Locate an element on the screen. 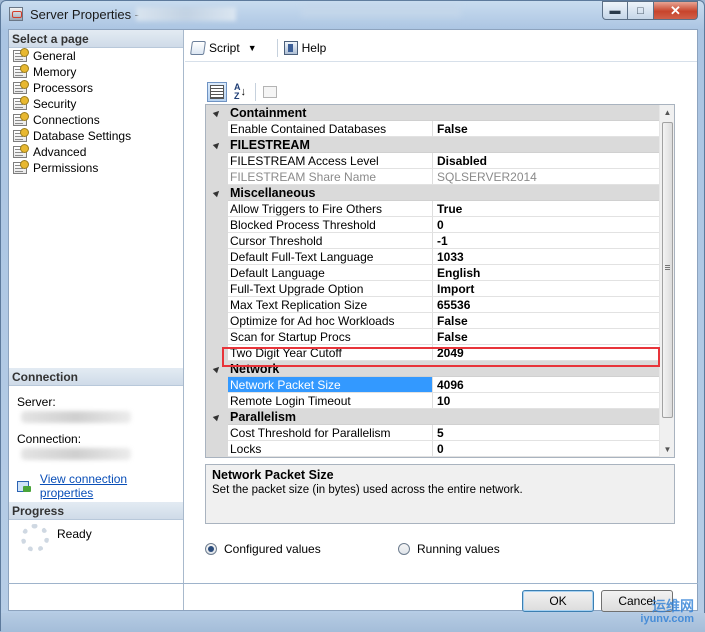 The height and width of the screenshot is (632, 705). property-name: Default Language is located at coordinates (330, 272).